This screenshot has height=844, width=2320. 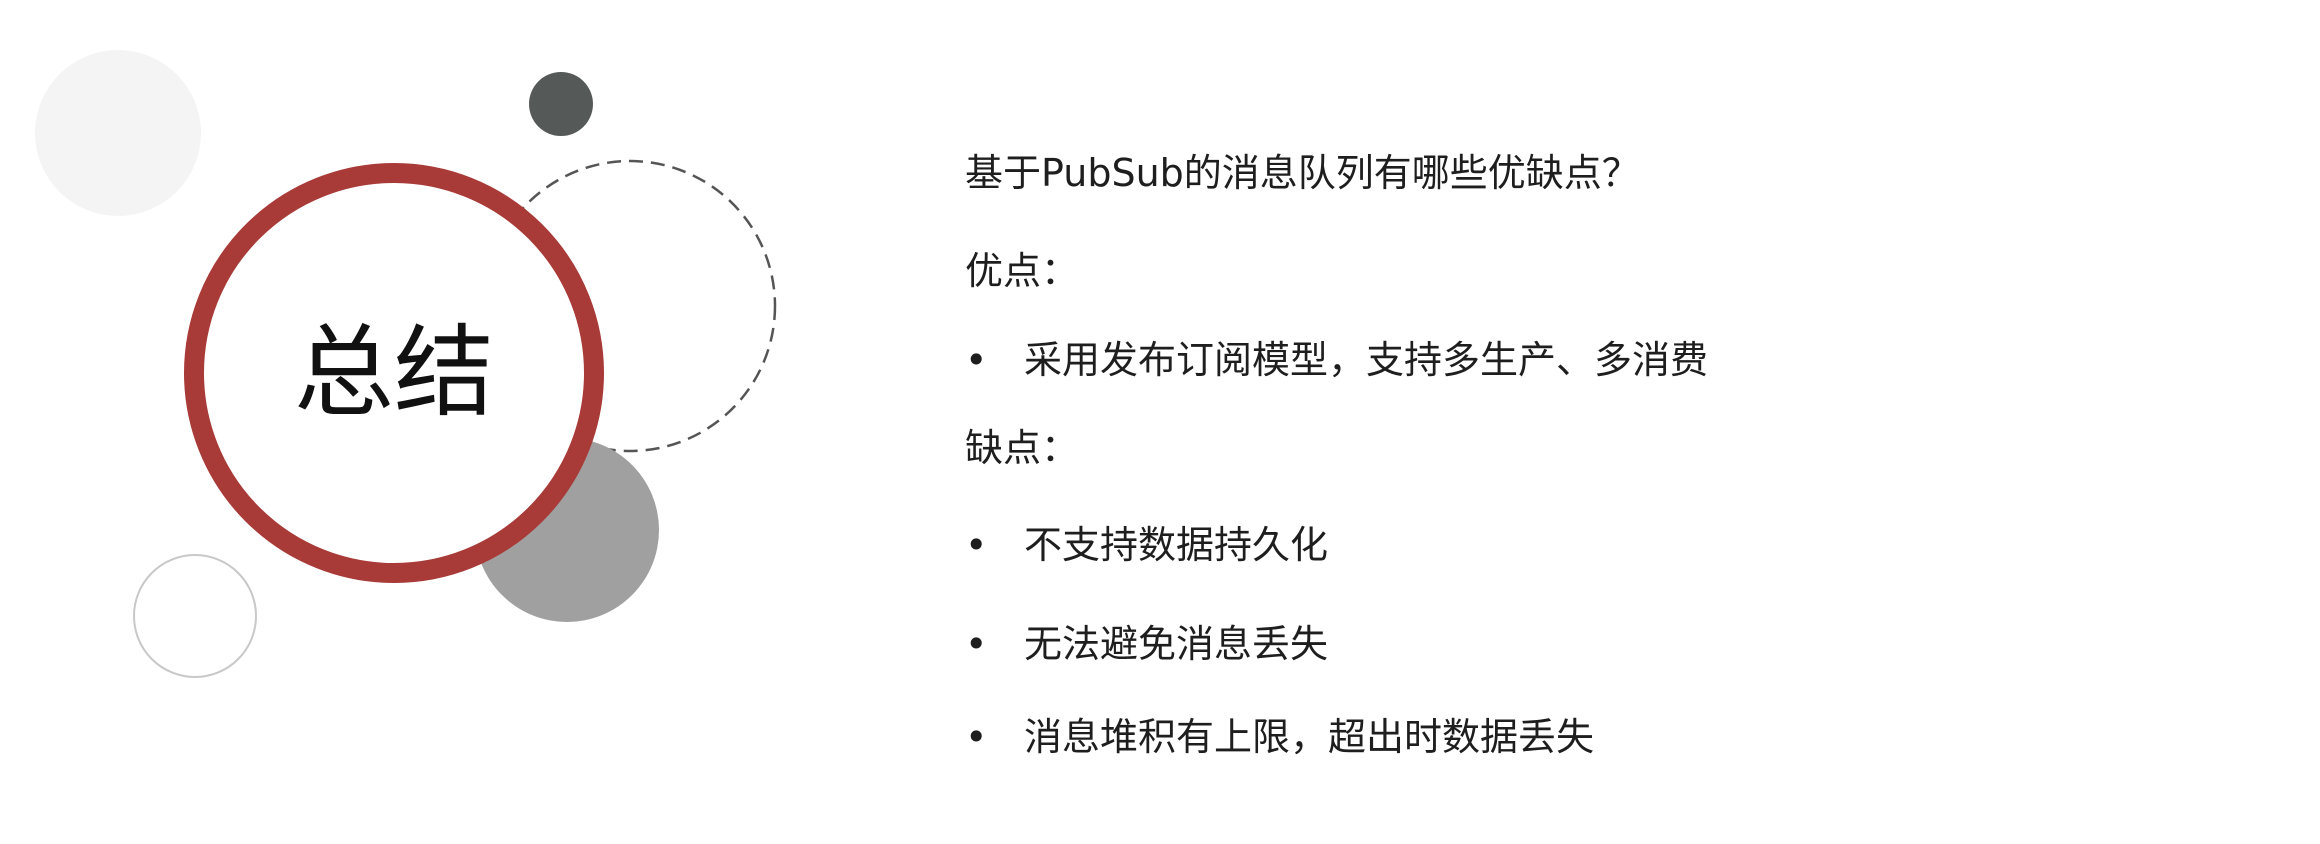 I want to click on dark-gray-dot, so click(x=561, y=104).